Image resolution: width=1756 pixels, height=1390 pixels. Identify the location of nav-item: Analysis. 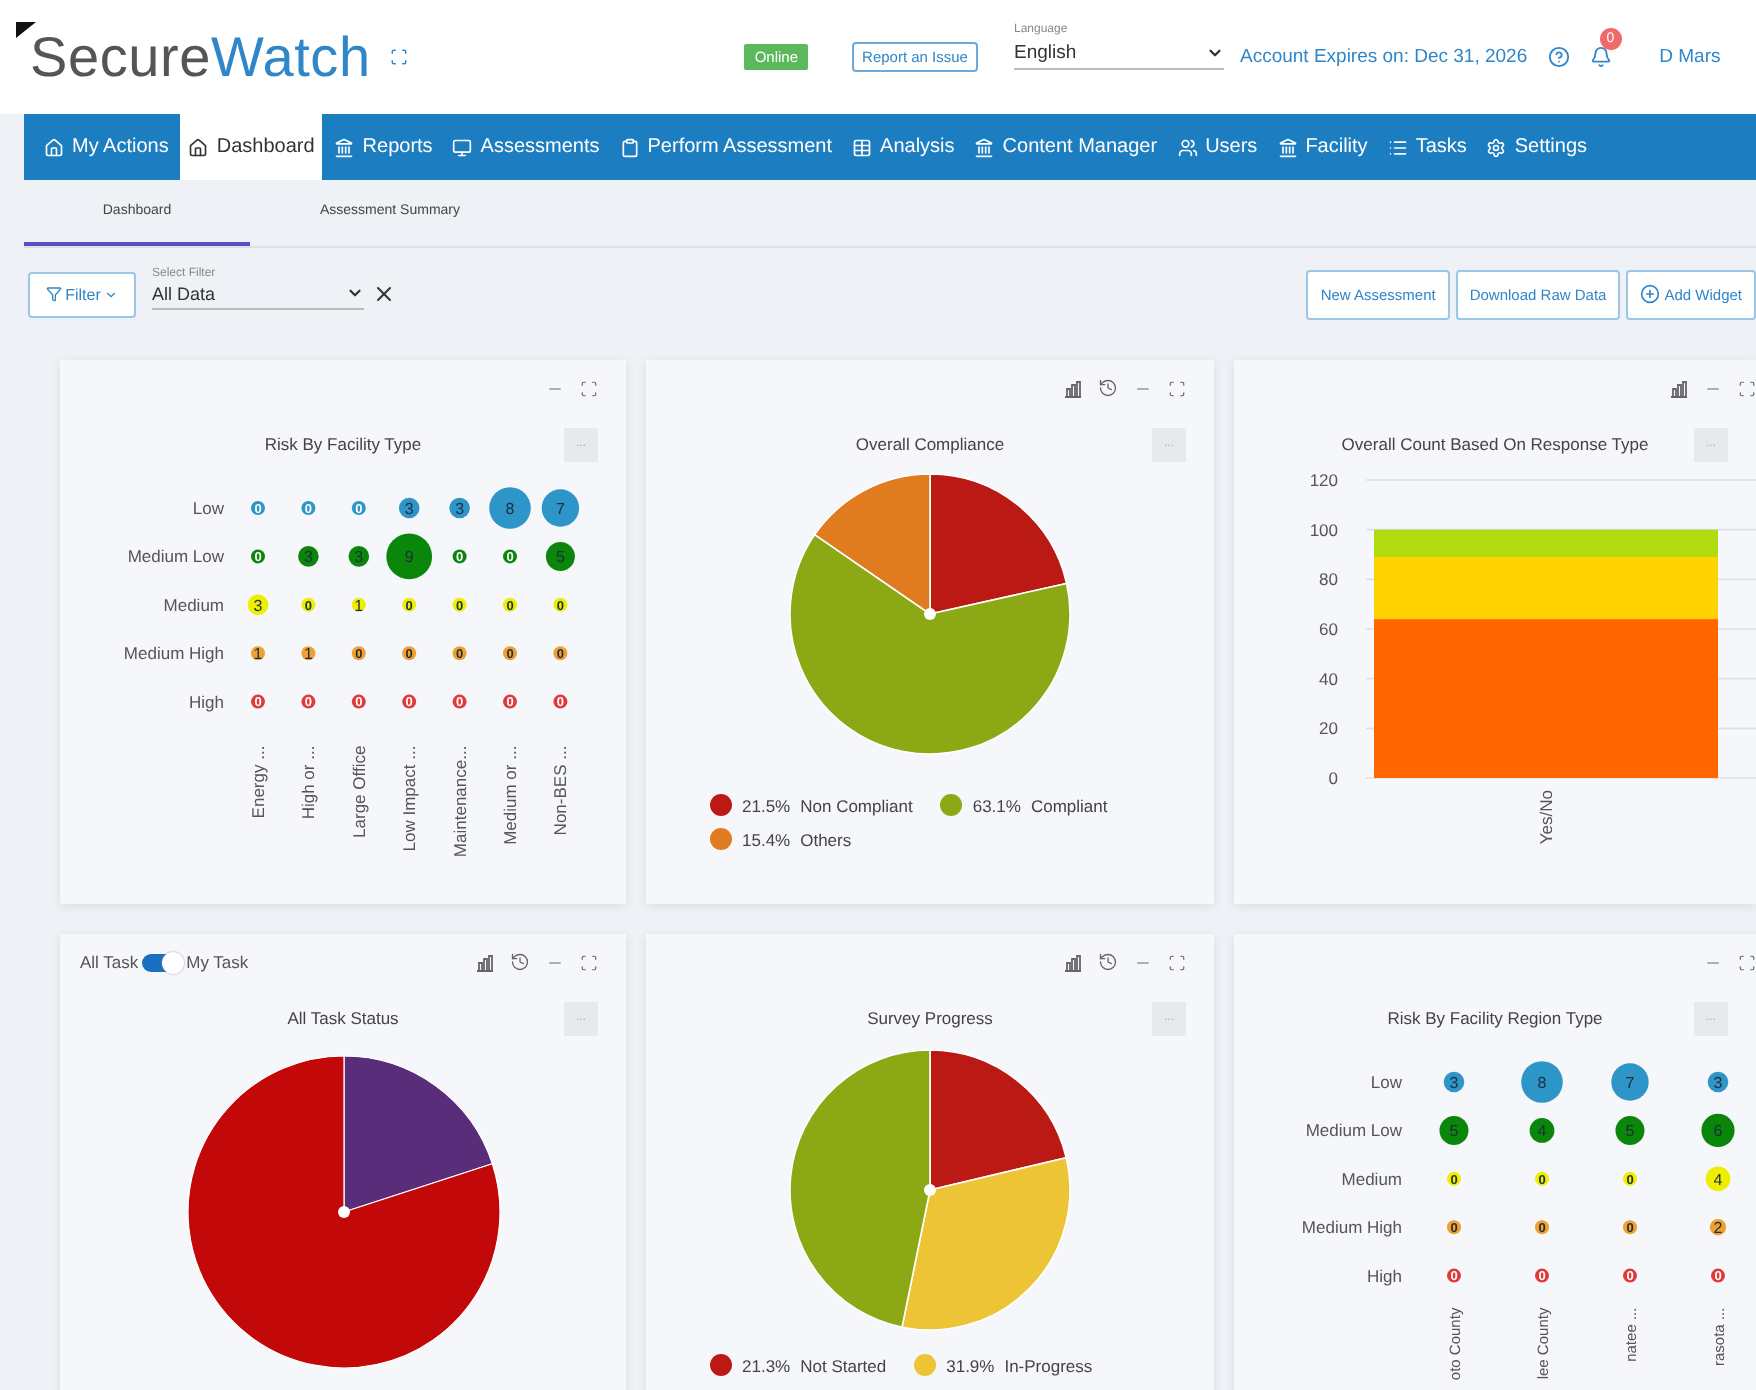
(903, 147).